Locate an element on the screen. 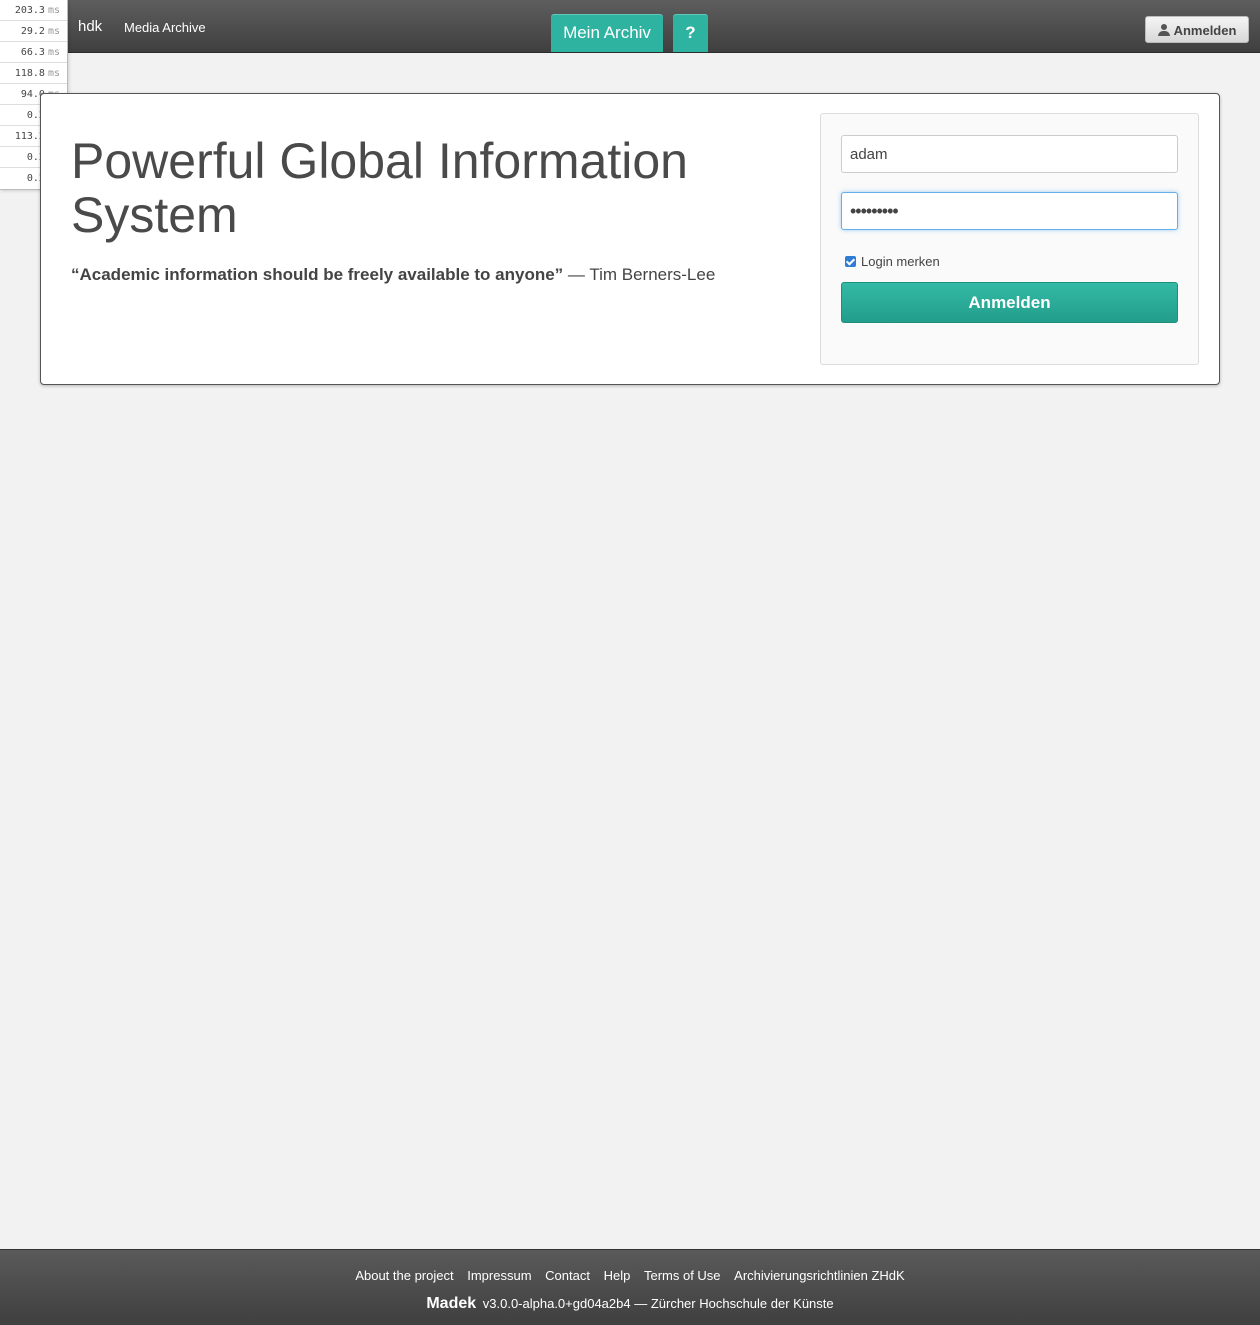 This screenshot has height=1325, width=1260. timing-row: 203.3 ms is located at coordinates (33, 10).